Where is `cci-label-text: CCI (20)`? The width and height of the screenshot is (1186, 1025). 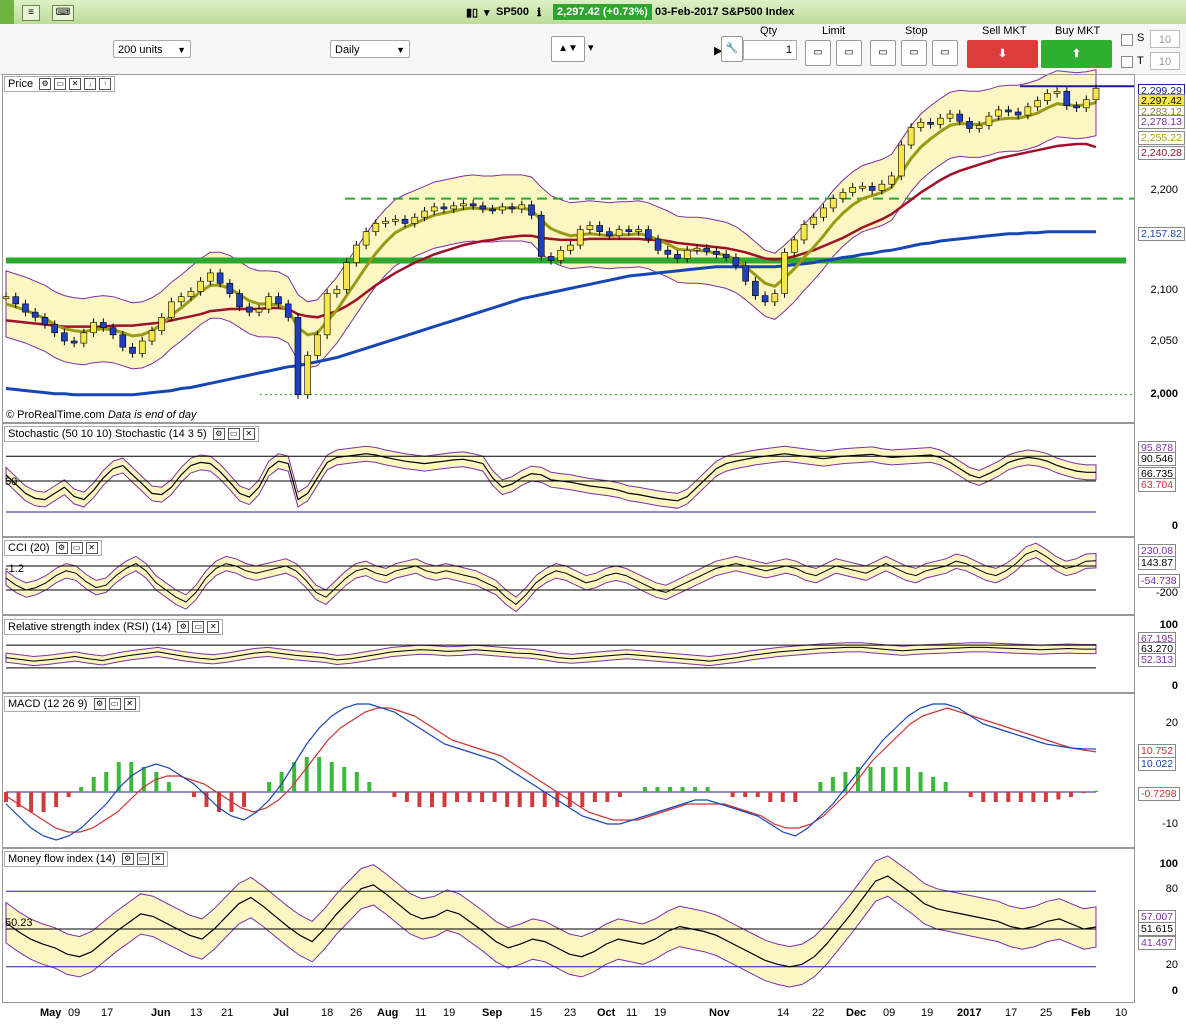
cci-label-text: CCI (20) is located at coordinates (29, 548).